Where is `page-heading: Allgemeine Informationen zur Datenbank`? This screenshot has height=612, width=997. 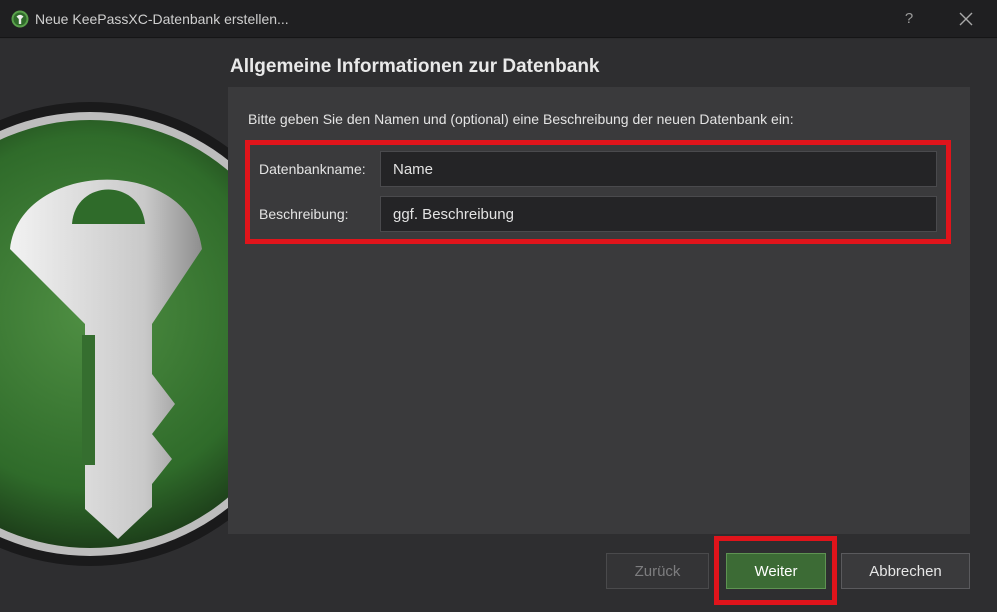 page-heading: Allgemeine Informationen zur Datenbank is located at coordinates (415, 66).